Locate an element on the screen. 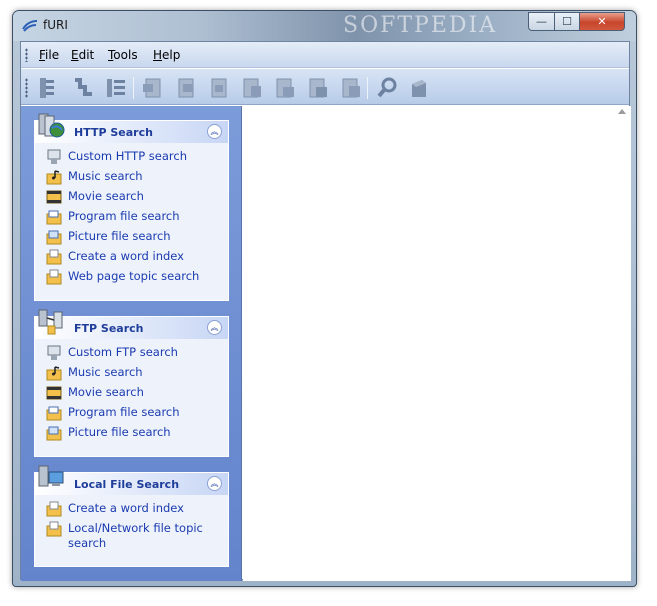 This screenshot has width=657, height=606. watermark-text: SOFTPEDIA is located at coordinates (420, 25).